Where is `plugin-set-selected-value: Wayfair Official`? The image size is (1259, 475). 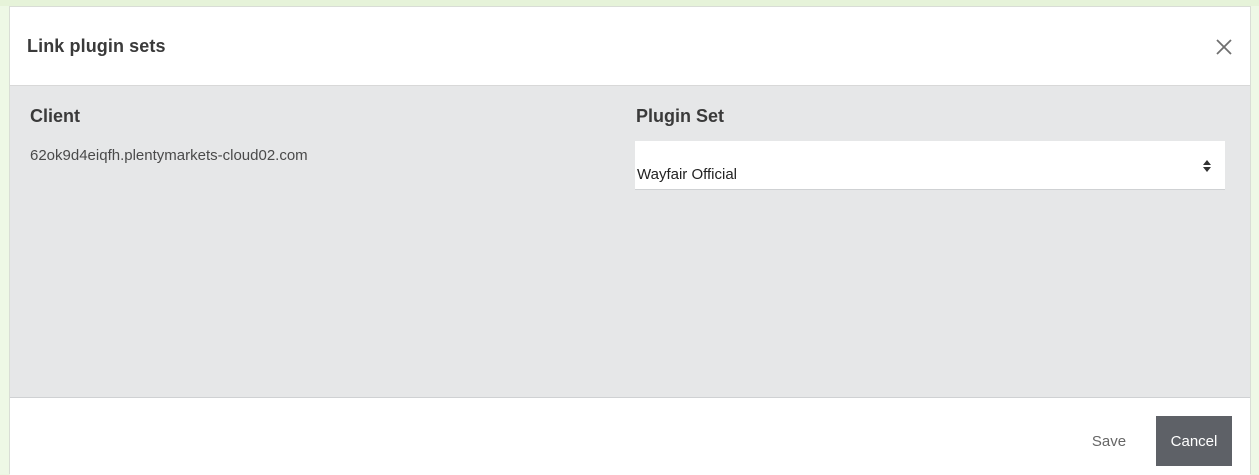 plugin-set-selected-value: Wayfair Official is located at coordinates (687, 174).